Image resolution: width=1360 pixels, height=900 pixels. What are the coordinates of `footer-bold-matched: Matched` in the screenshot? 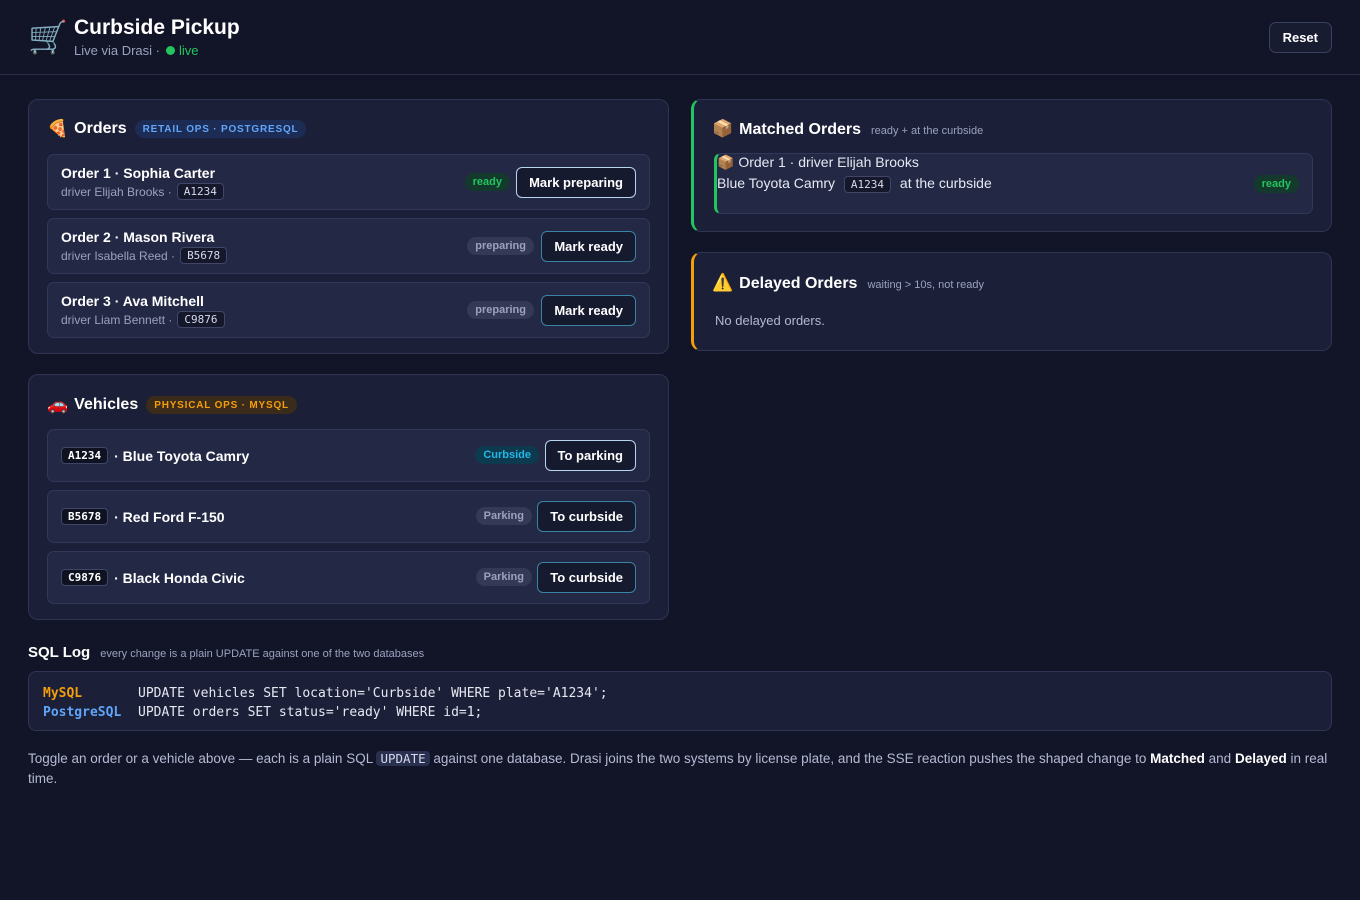 It's located at (1177, 758).